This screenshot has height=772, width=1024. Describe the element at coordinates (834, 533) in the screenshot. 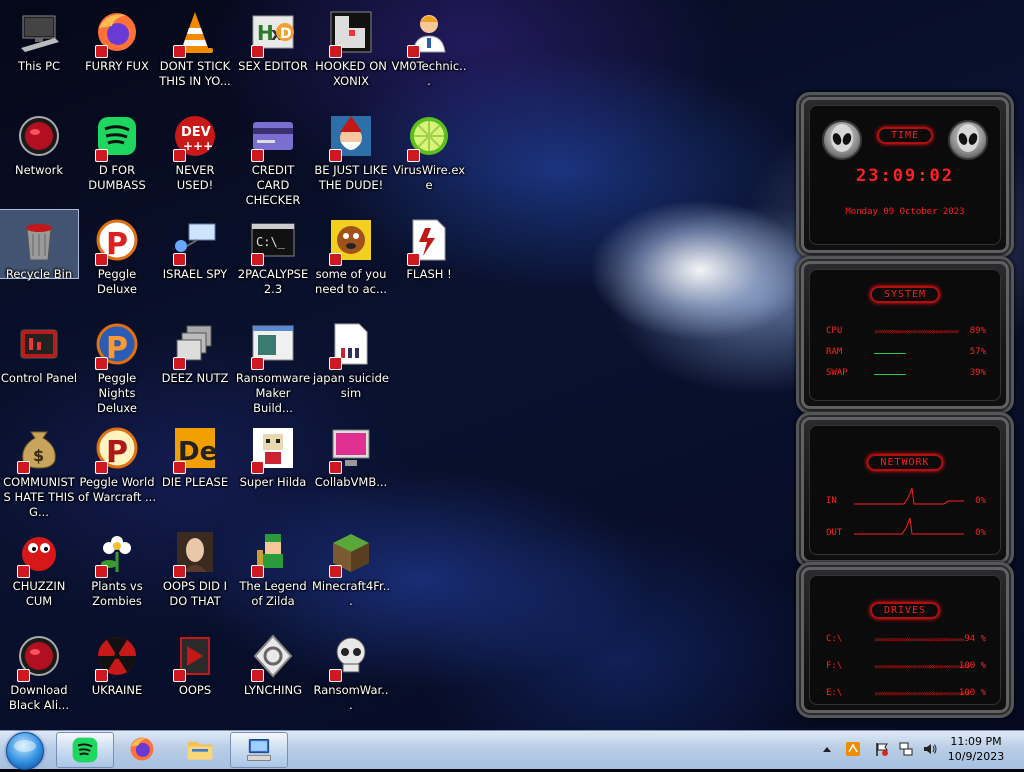

I see `network-out-label: OUT` at that location.